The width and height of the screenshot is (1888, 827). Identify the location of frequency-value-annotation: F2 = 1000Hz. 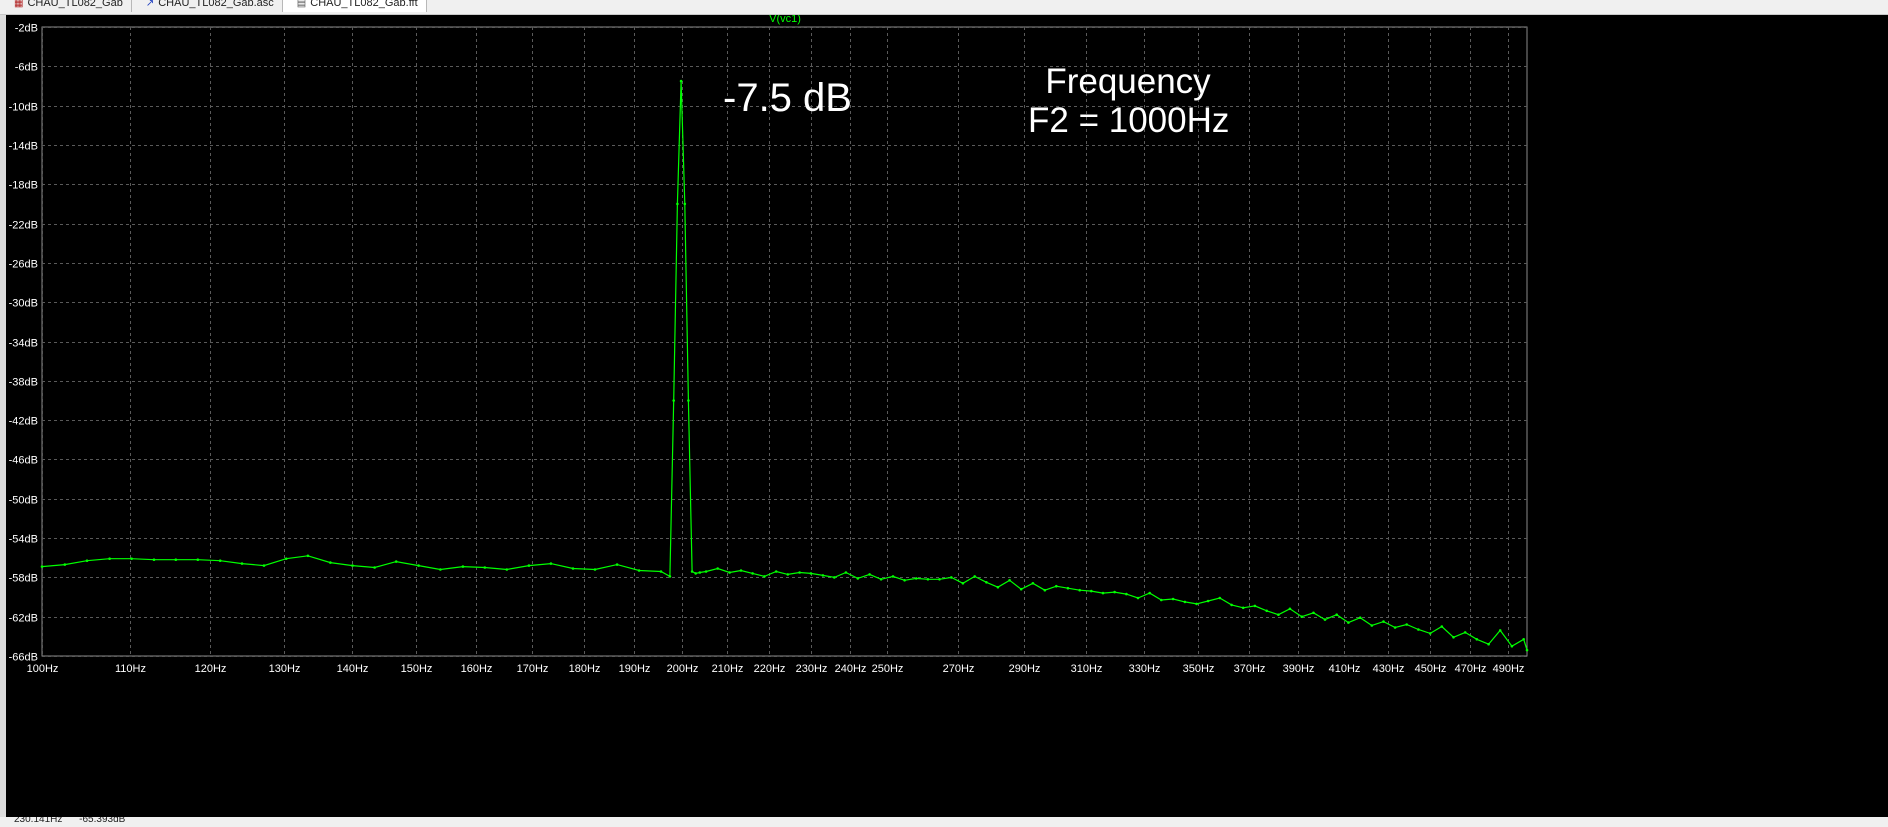
(1129, 120).